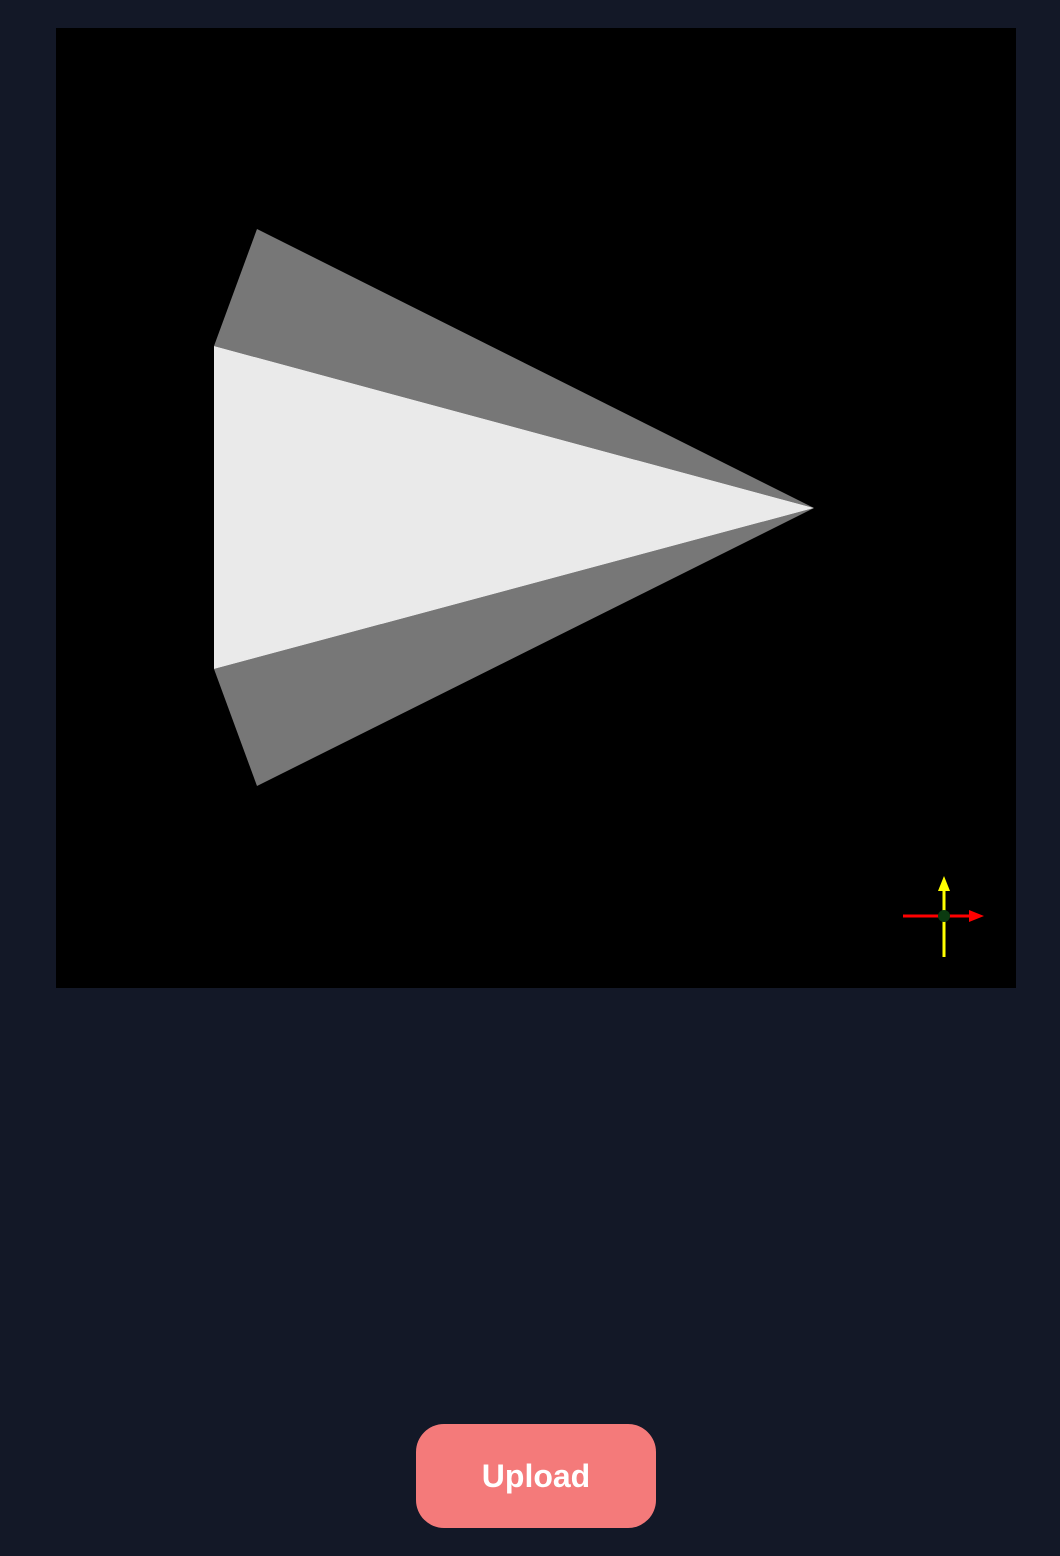 Image resolution: width=1060 pixels, height=1556 pixels. Describe the element at coordinates (976, 916) in the screenshot. I see `x-axis-arrowhead` at that location.